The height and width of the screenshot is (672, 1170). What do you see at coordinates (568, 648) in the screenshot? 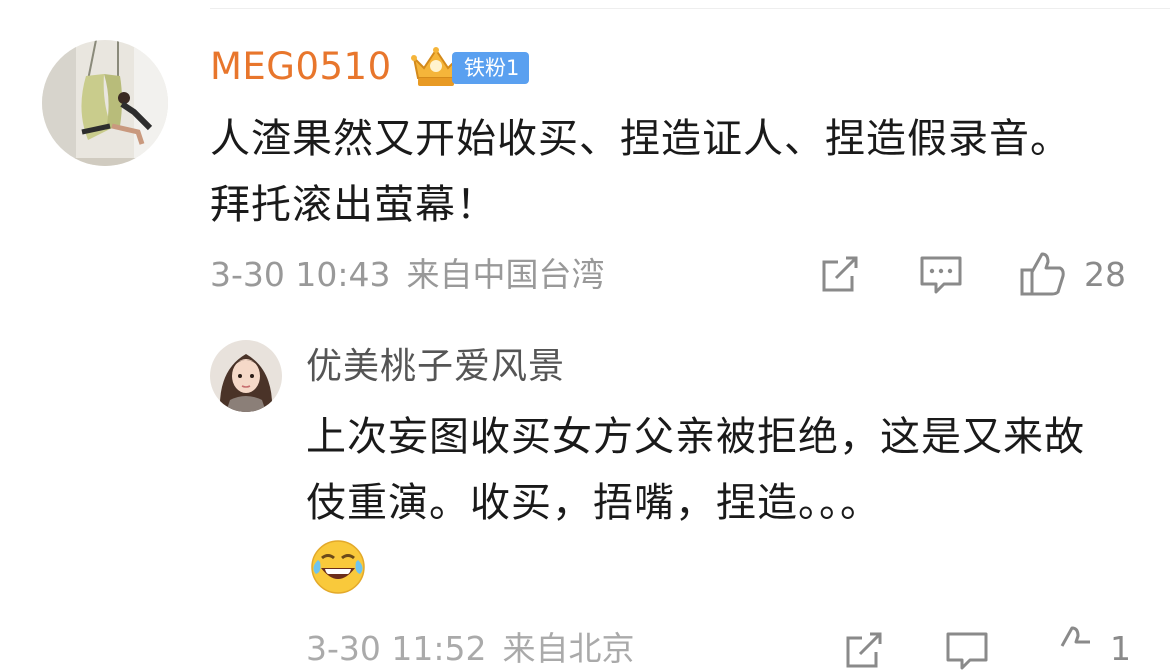
I see `reply-location: 来自北京` at bounding box center [568, 648].